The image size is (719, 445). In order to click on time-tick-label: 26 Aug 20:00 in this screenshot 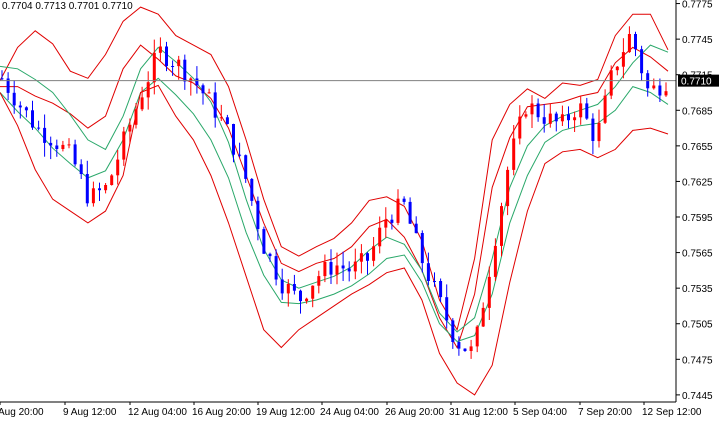, I will do `click(414, 412)`.